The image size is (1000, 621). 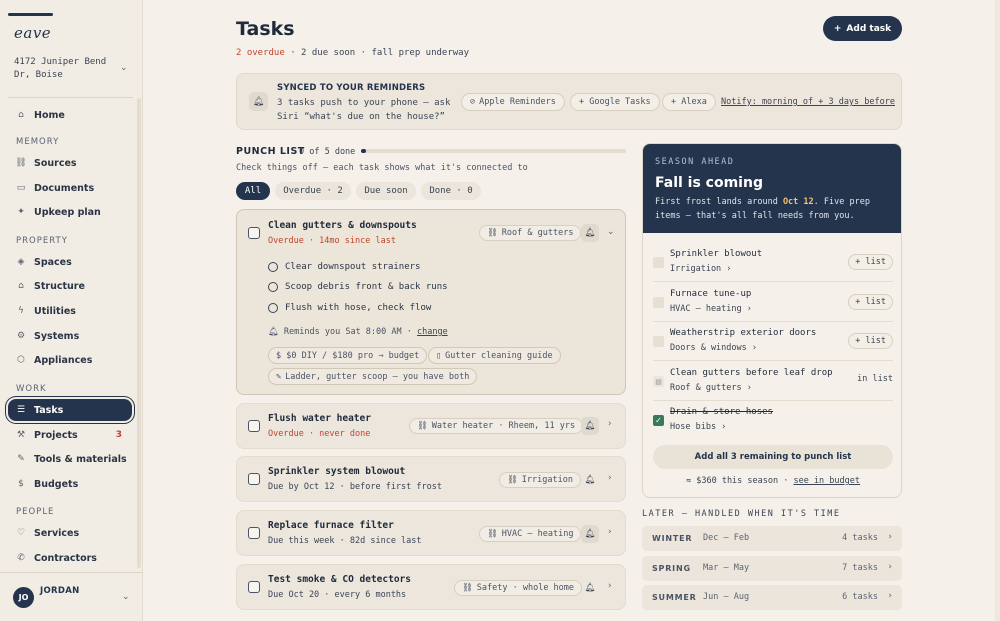 What do you see at coordinates (70, 286) in the screenshot?
I see `sidebar-item-structure: ⌂ Structure` at bounding box center [70, 286].